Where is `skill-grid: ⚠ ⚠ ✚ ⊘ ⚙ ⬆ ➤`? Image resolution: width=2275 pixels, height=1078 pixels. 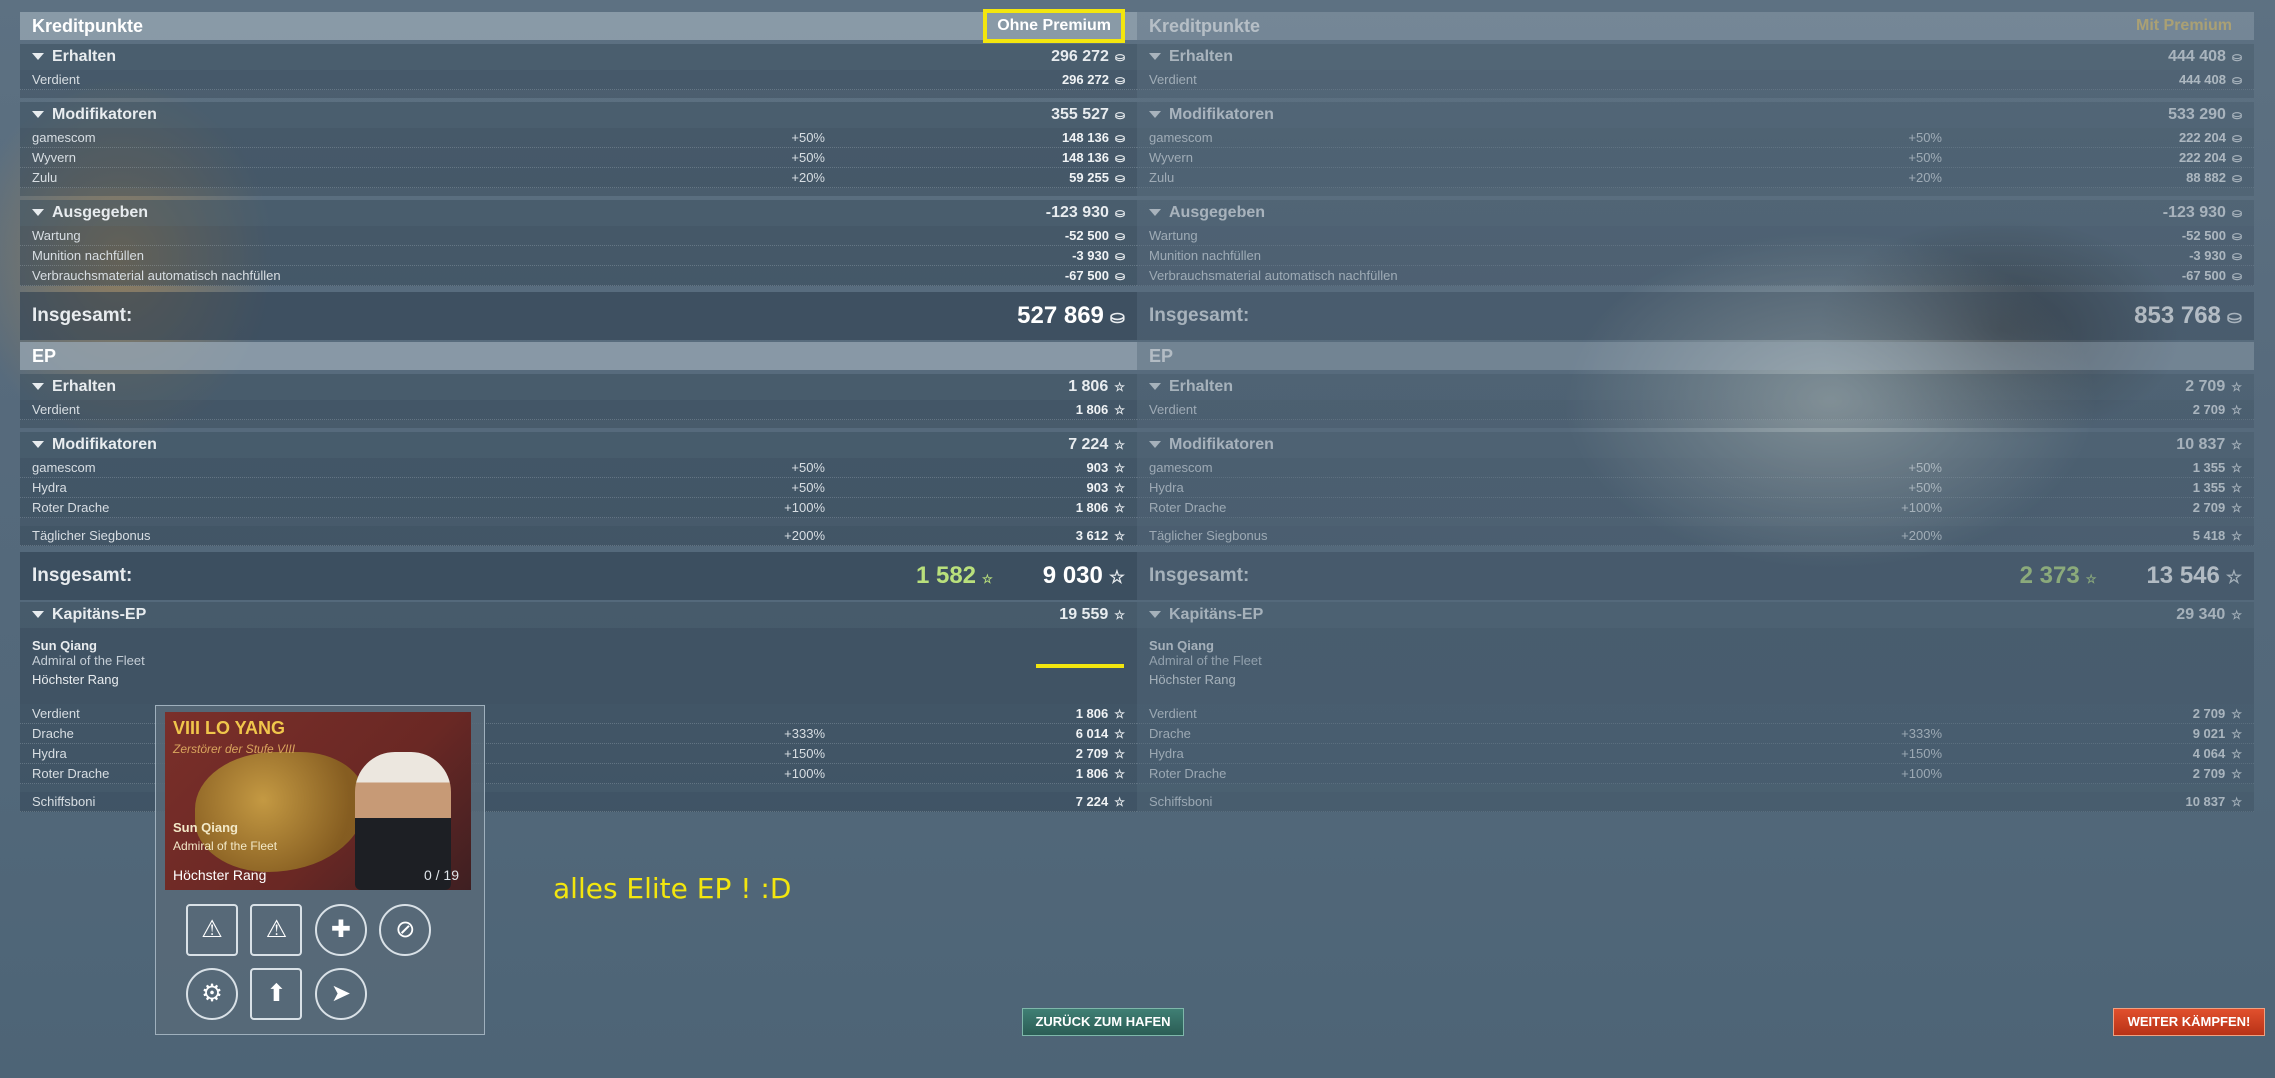
skill-grid: ⚠ ⚠ ✚ ⊘ ⚙ ⬆ ➤ is located at coordinates (321, 968).